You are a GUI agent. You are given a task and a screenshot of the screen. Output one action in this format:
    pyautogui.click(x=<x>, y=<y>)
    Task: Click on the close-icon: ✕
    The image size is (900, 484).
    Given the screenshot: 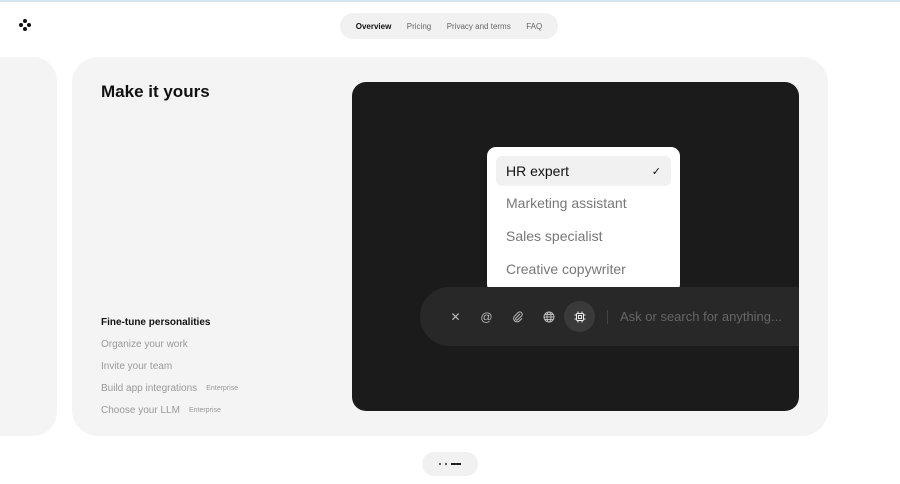 What is the action you would take?
    pyautogui.click(x=455, y=316)
    